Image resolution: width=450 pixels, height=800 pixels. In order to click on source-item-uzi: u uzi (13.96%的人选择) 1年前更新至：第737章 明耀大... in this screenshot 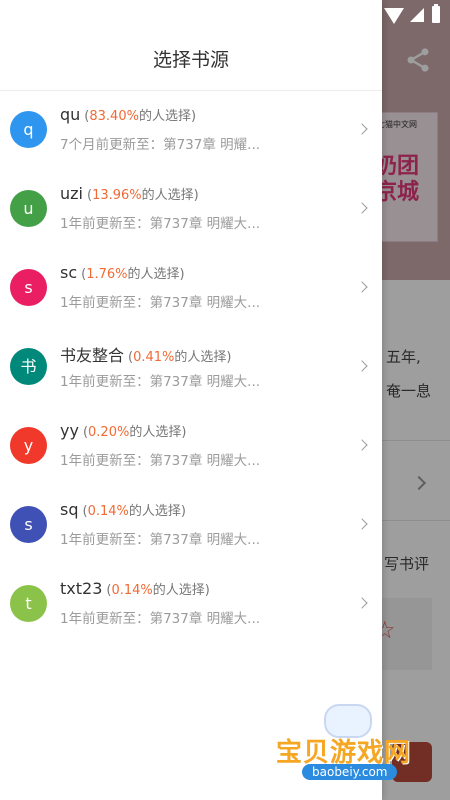, I will do `click(191, 209)`.